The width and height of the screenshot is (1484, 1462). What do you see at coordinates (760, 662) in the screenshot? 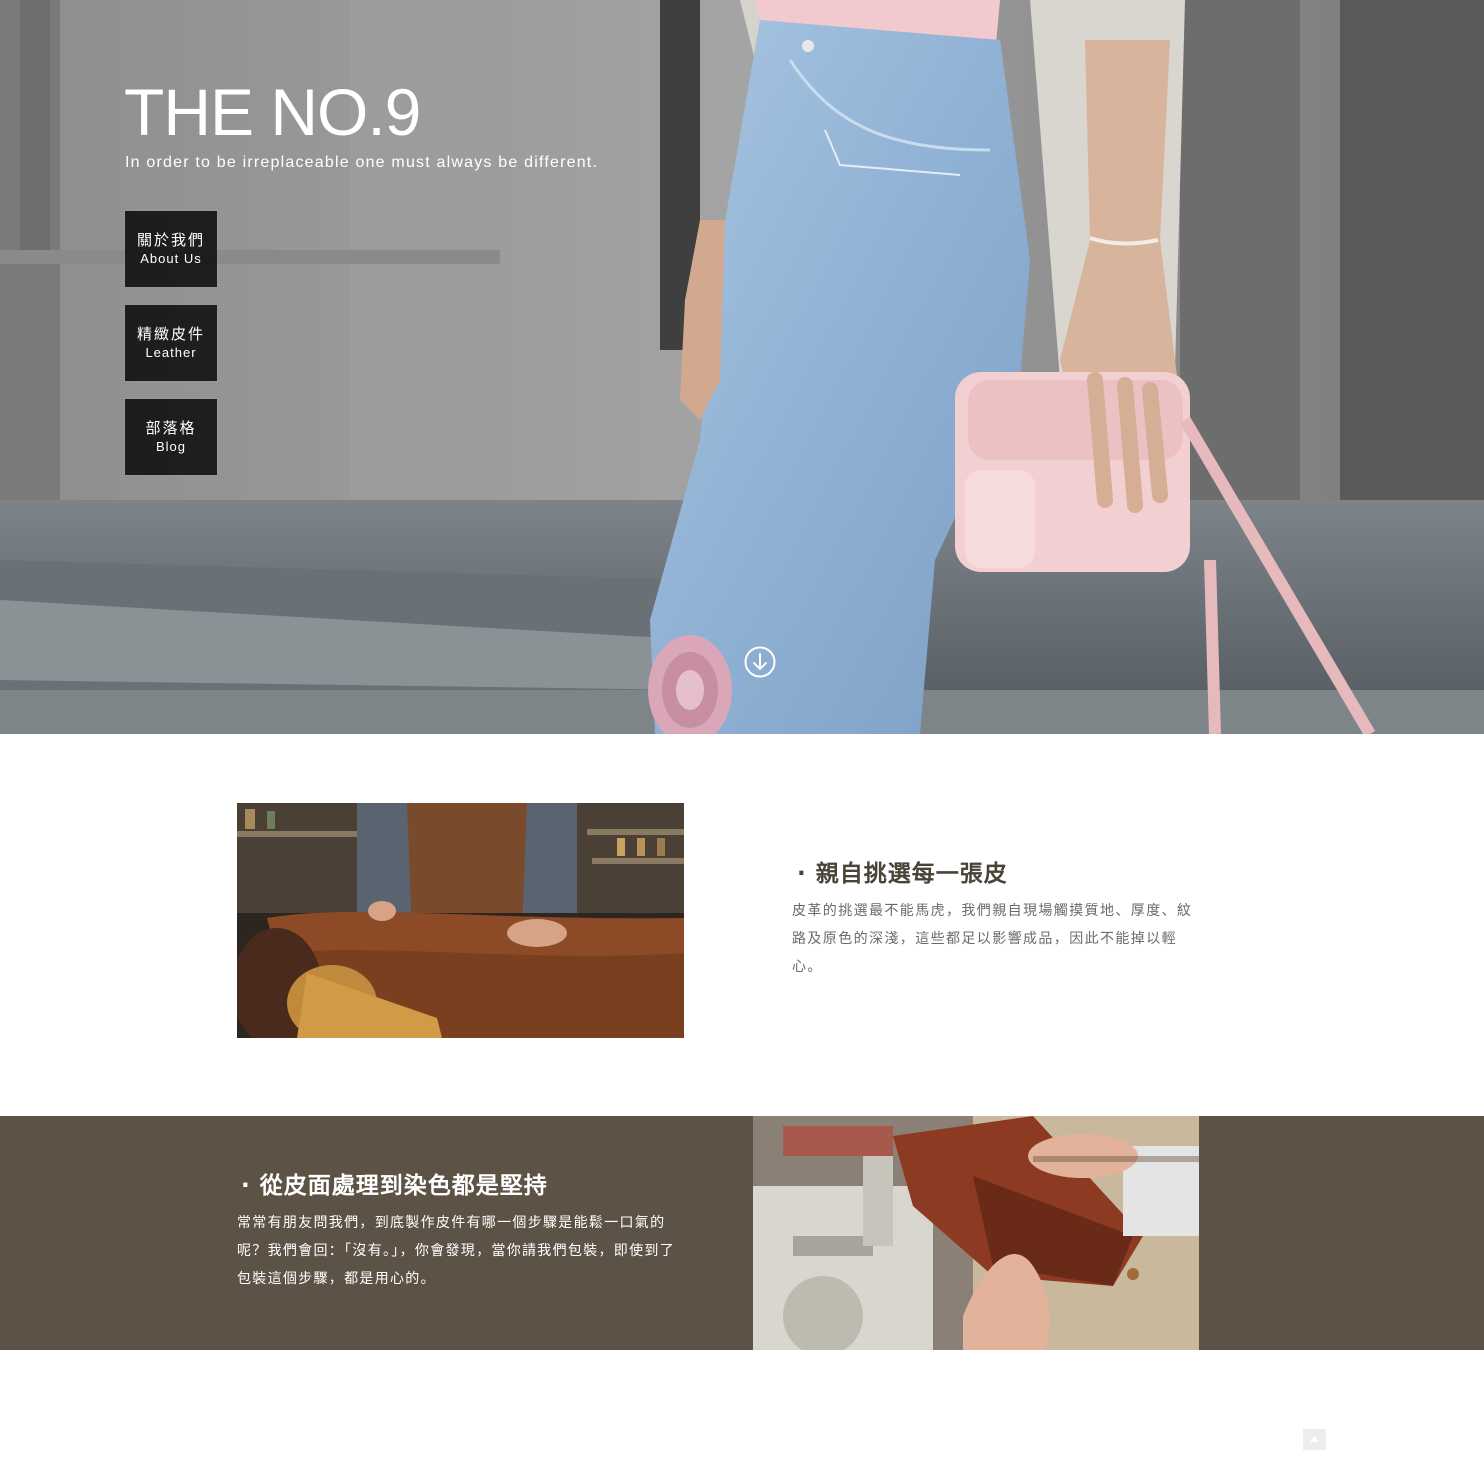
I see `arrow-down-circle-icon` at bounding box center [760, 662].